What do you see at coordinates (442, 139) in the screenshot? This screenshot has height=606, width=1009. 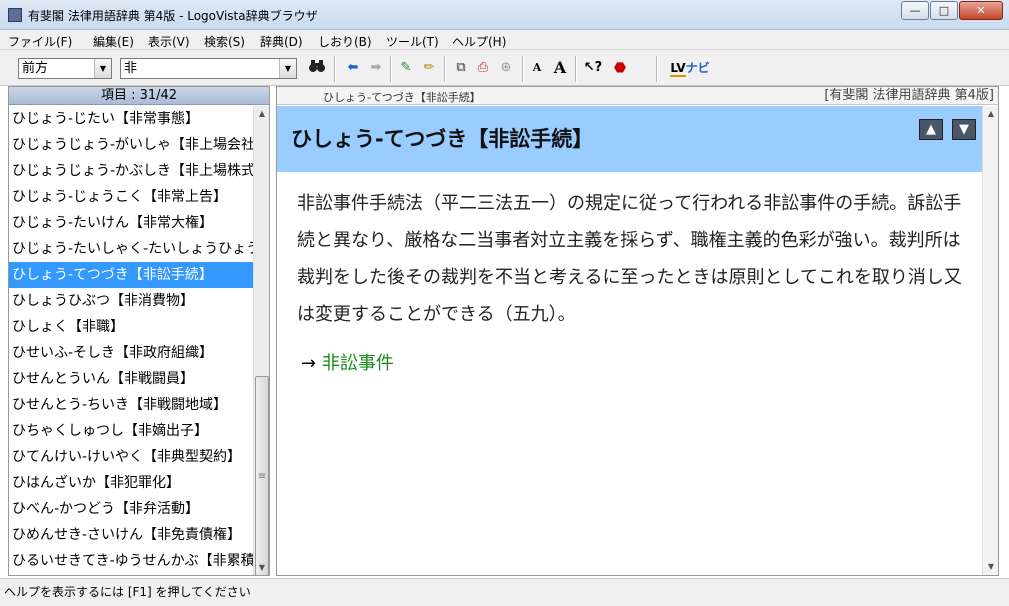 I see `entry-title: ひしょう-てつづき【非訟手続】` at bounding box center [442, 139].